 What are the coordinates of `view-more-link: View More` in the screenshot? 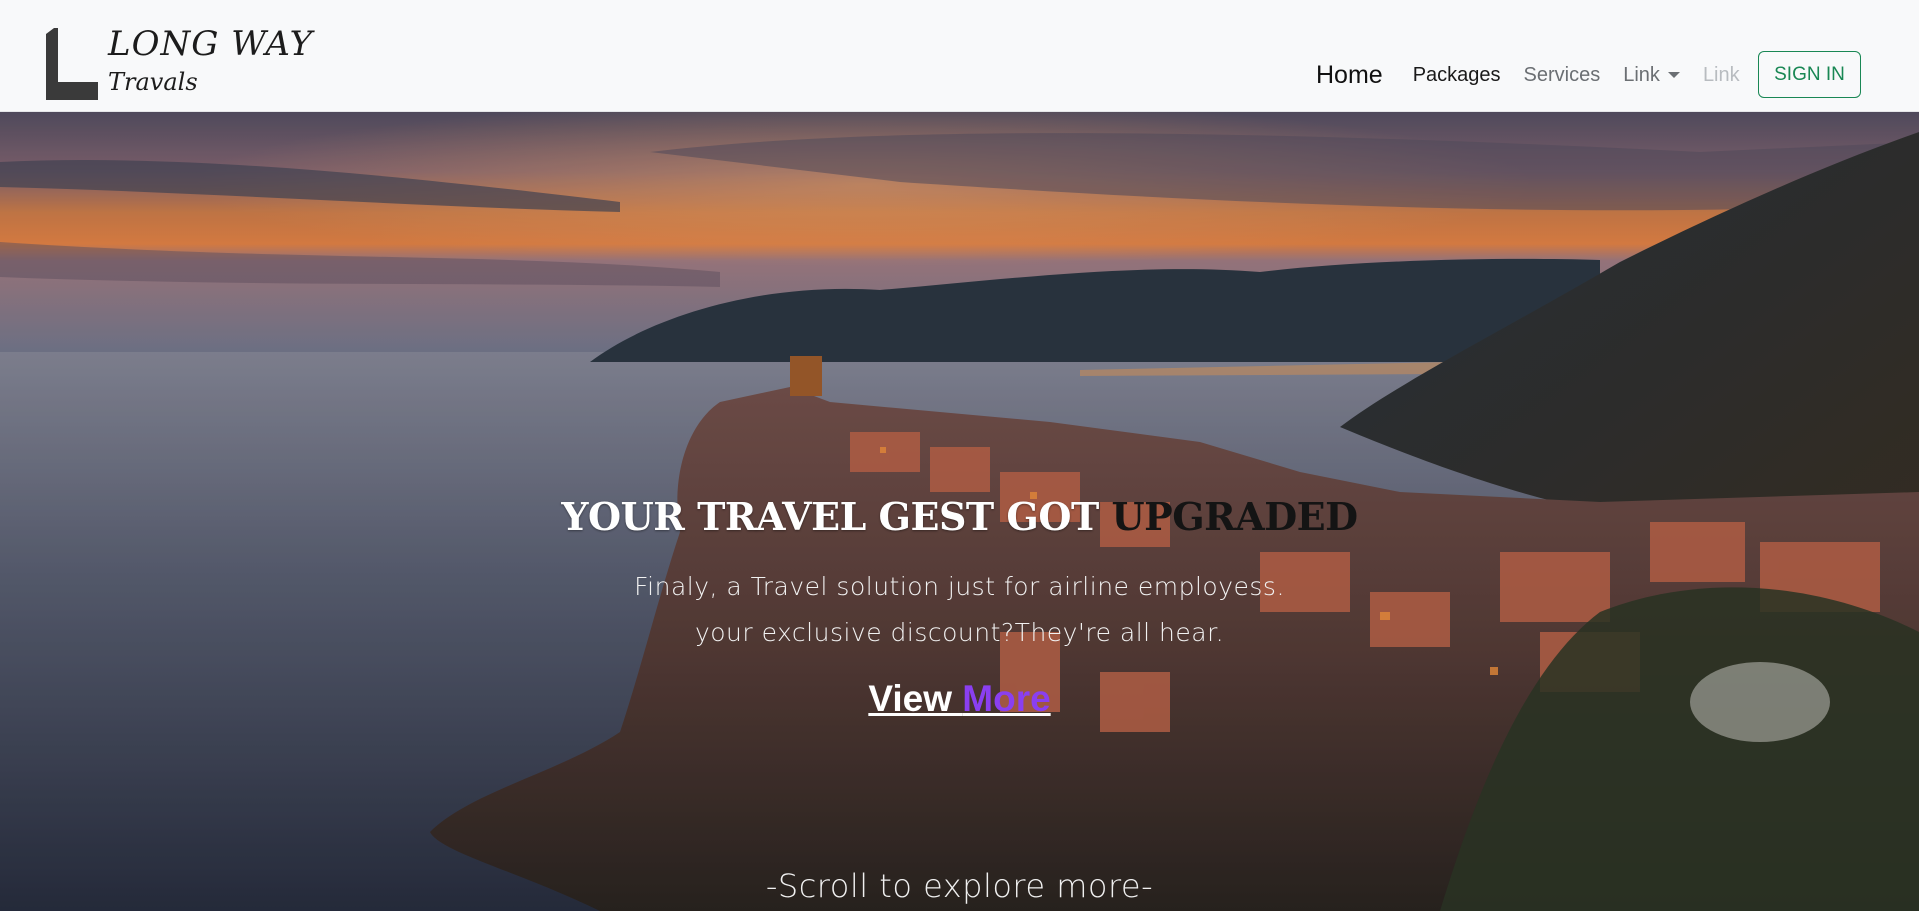 It's located at (959, 698).